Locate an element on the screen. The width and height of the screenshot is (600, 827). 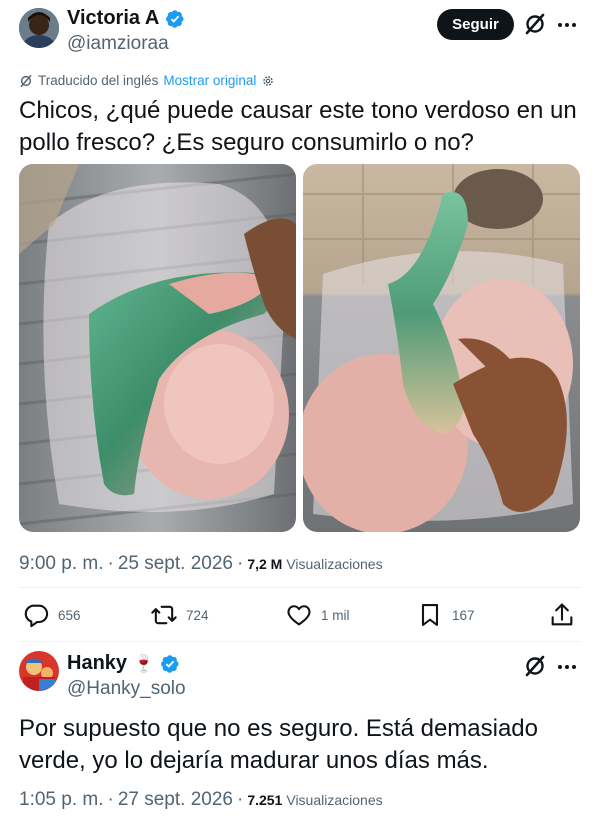
retweet-button: 724 is located at coordinates (179, 615).